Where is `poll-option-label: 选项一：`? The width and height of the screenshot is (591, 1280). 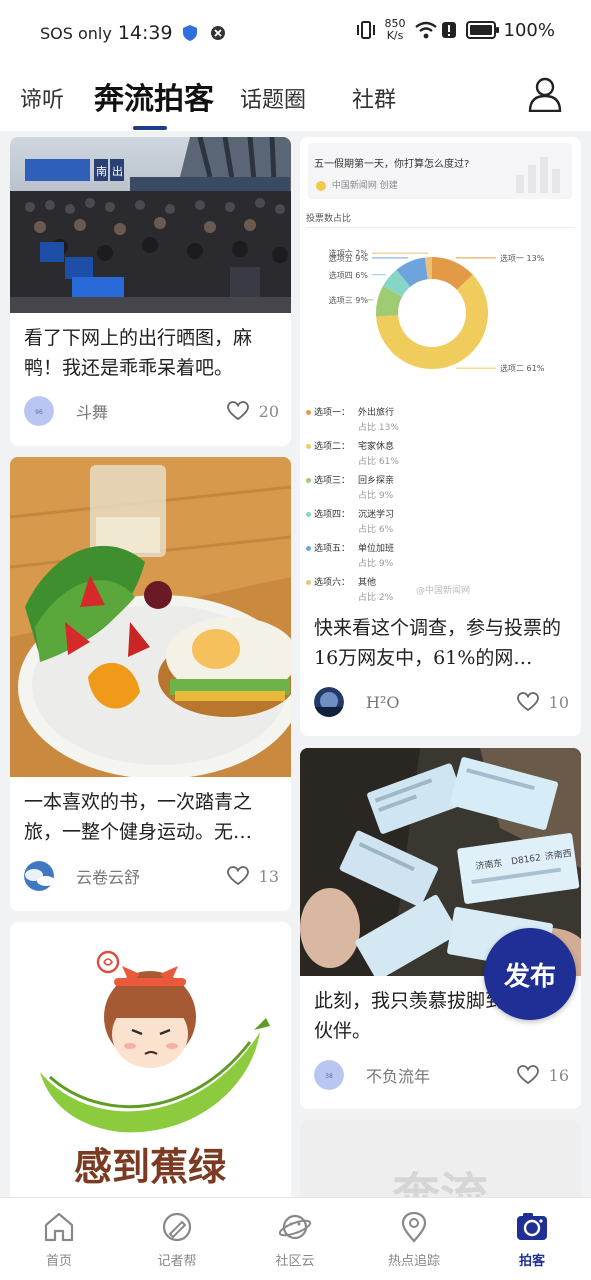
poll-option-label: 选项一： is located at coordinates (332, 413).